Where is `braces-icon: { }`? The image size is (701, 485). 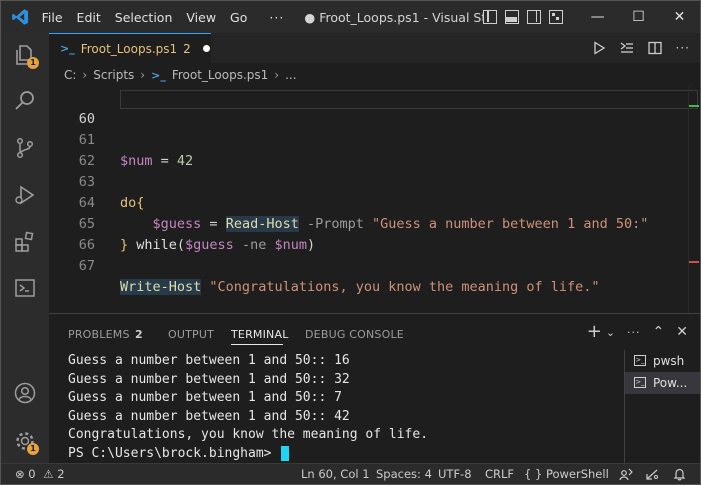
braces-icon: { } is located at coordinates (533, 474).